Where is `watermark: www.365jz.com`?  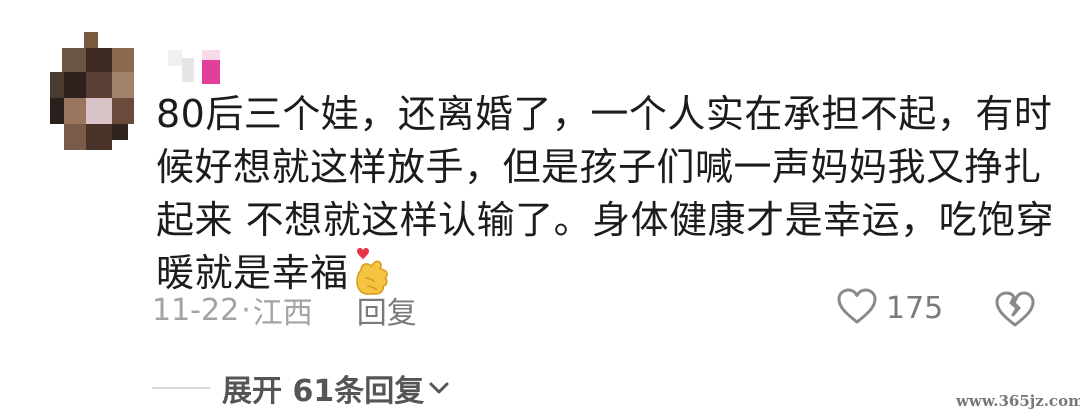 watermark: www.365jz.com is located at coordinates (1018, 401).